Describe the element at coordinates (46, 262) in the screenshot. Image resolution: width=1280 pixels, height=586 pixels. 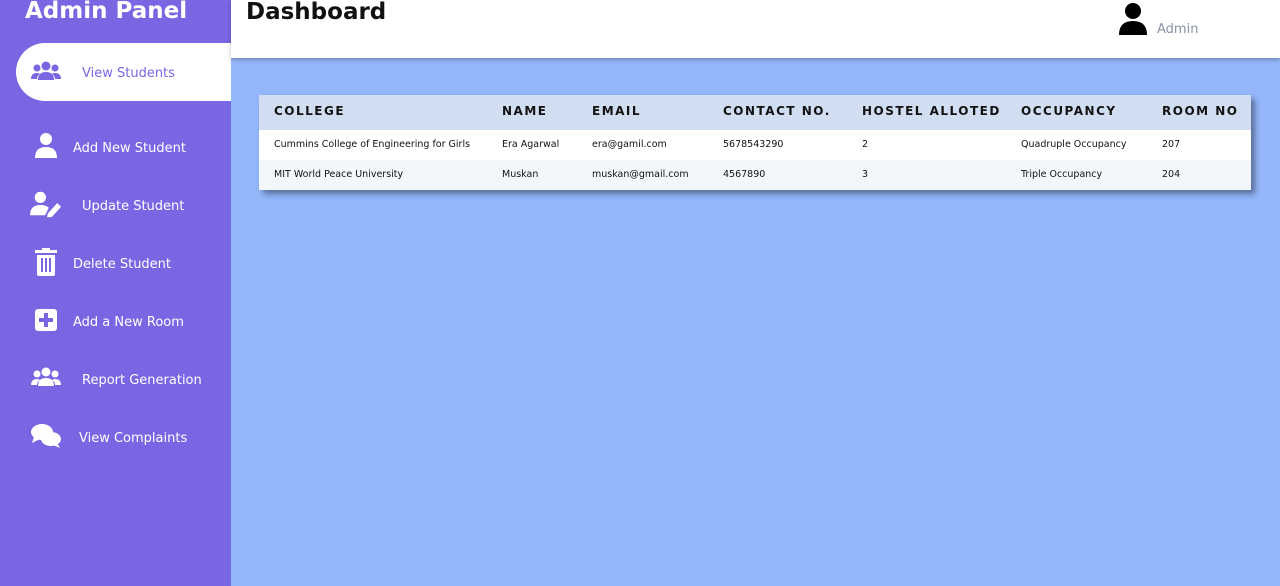
I see `trash-icon` at that location.